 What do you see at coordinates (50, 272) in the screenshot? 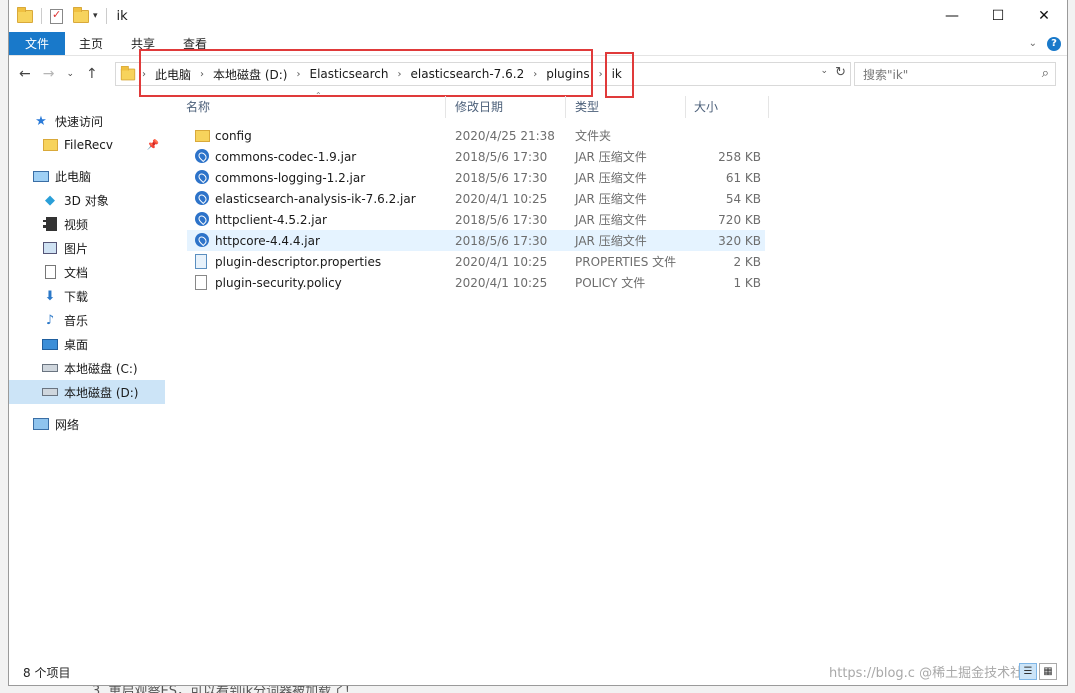
I see `documents-icon` at bounding box center [50, 272].